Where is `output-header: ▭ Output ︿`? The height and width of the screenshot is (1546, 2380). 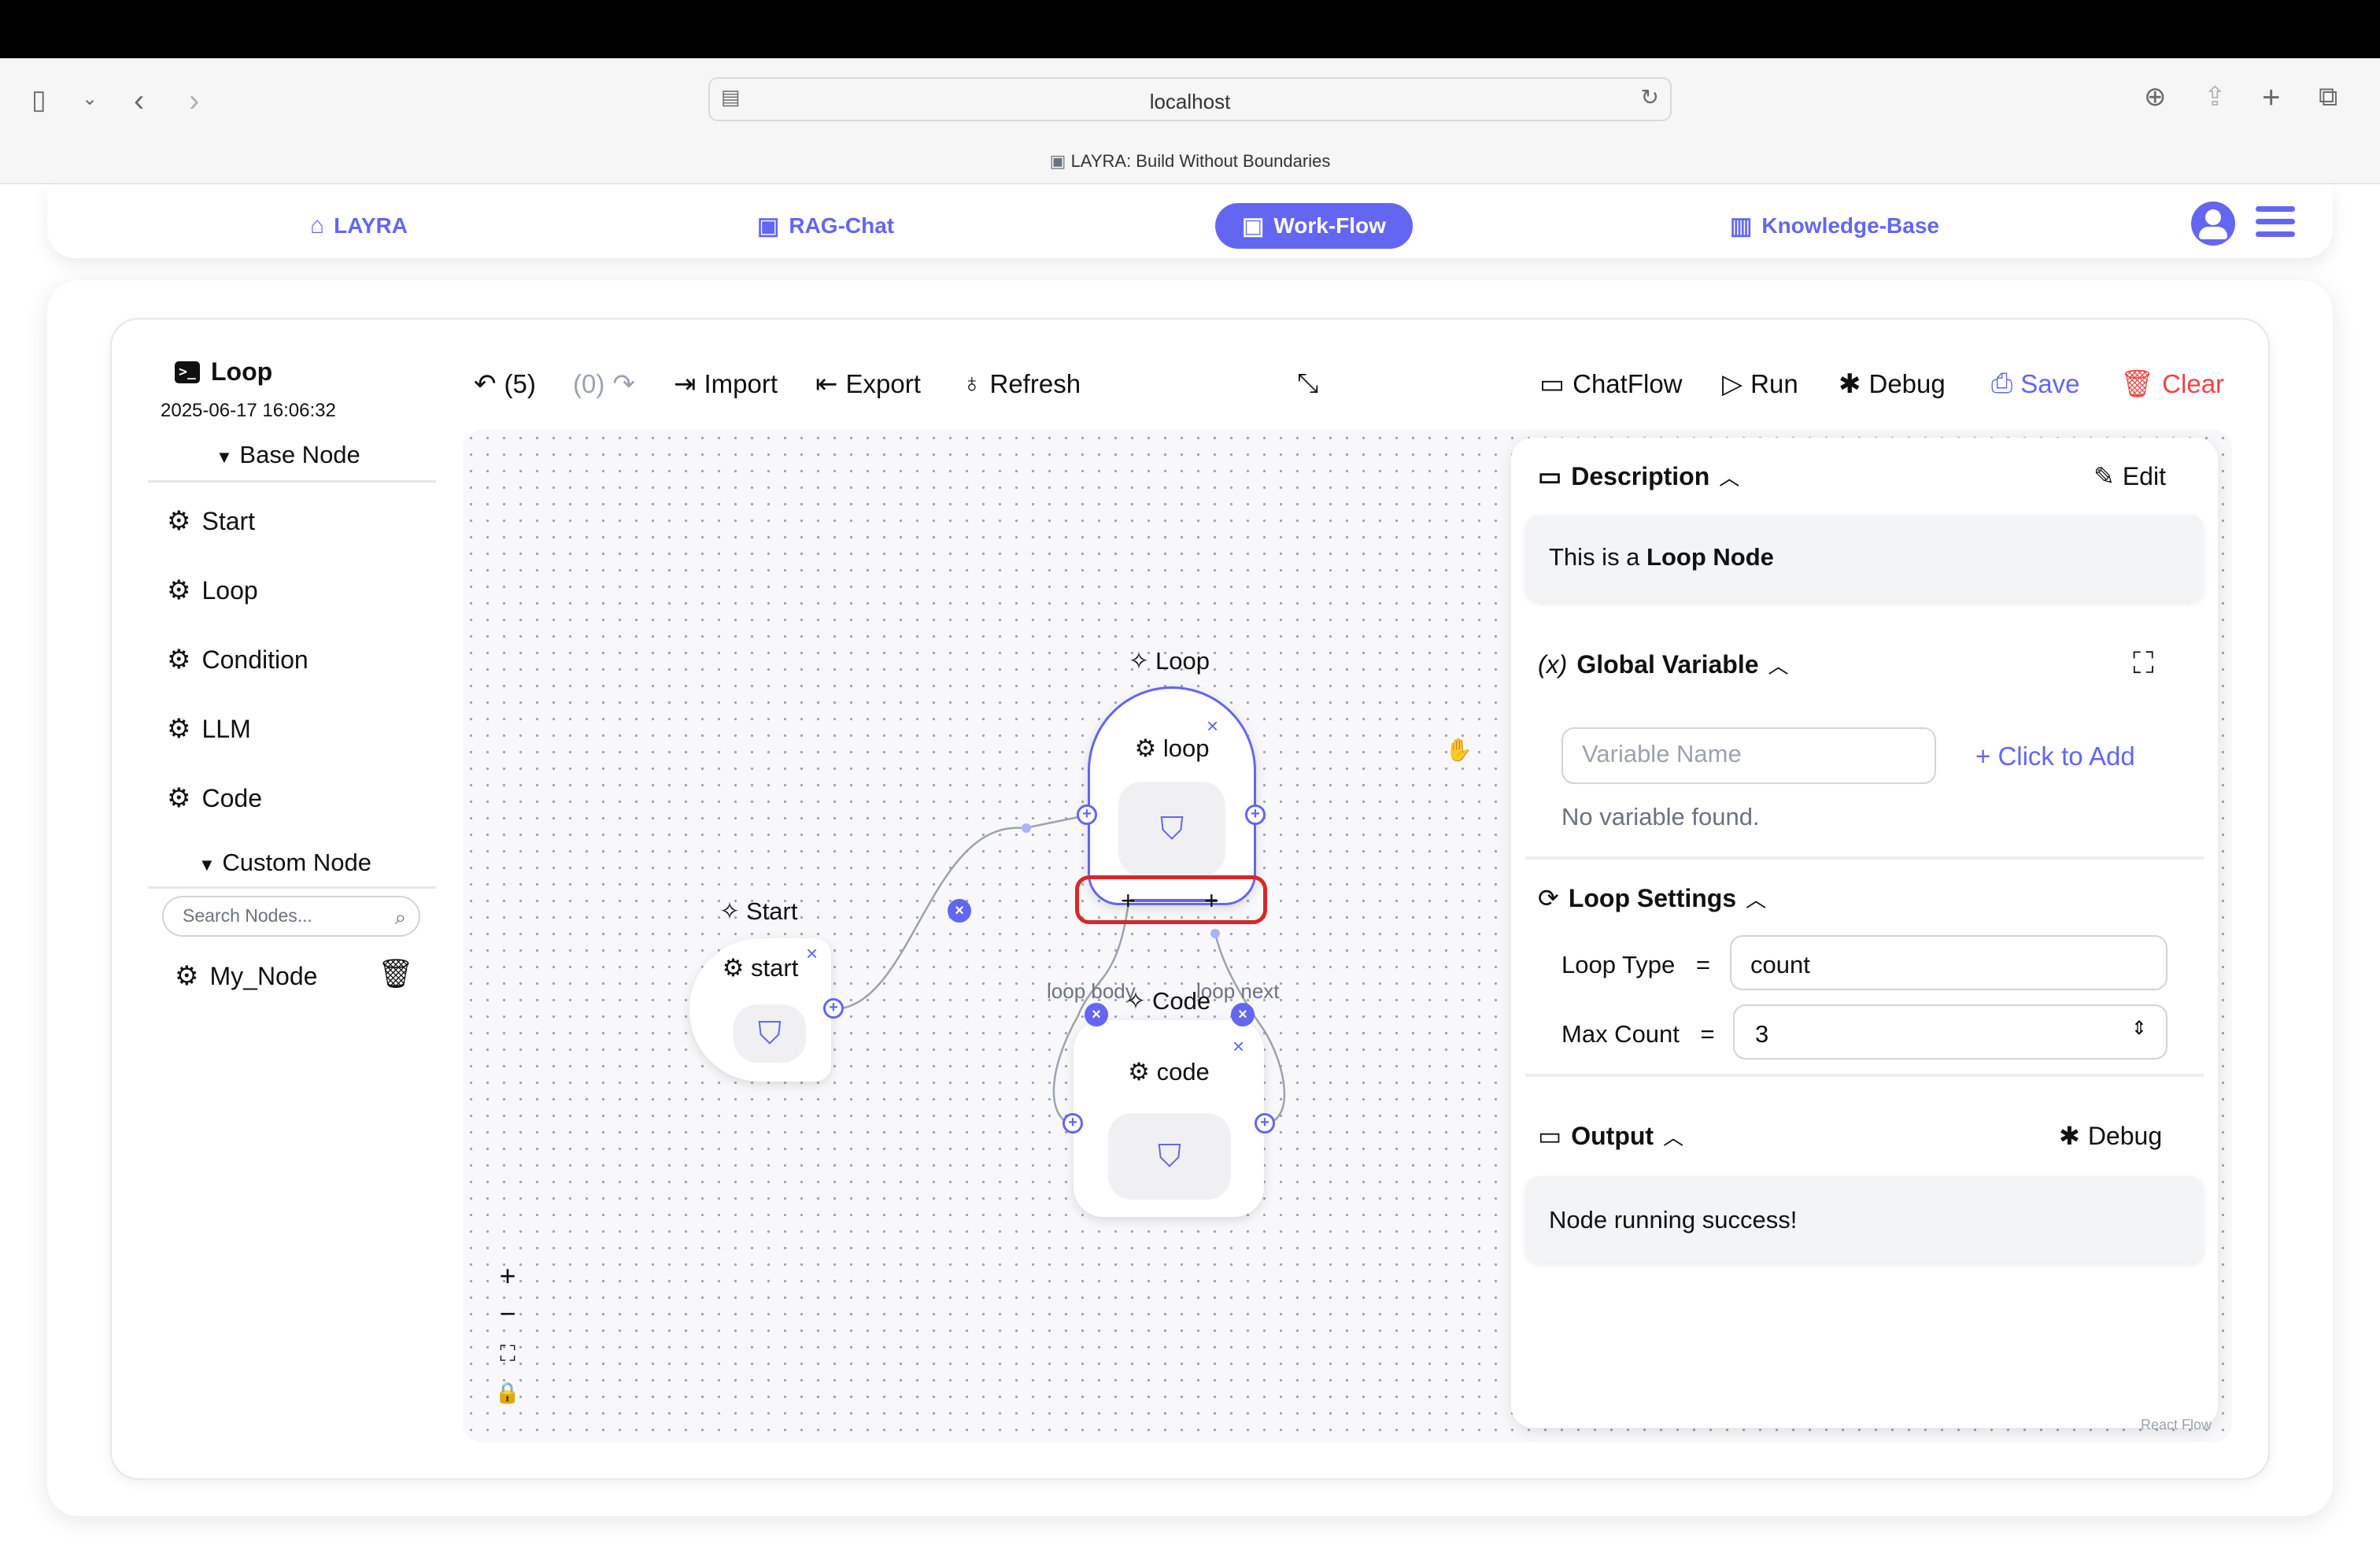 output-header: ▭ Output ︿ is located at coordinates (1610, 1136).